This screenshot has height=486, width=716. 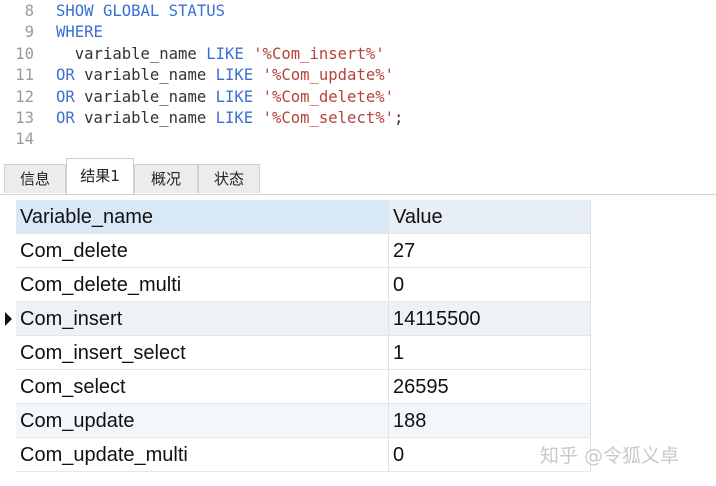 I want to click on table-row: Com_delete_multi 0, so click(x=358, y=285).